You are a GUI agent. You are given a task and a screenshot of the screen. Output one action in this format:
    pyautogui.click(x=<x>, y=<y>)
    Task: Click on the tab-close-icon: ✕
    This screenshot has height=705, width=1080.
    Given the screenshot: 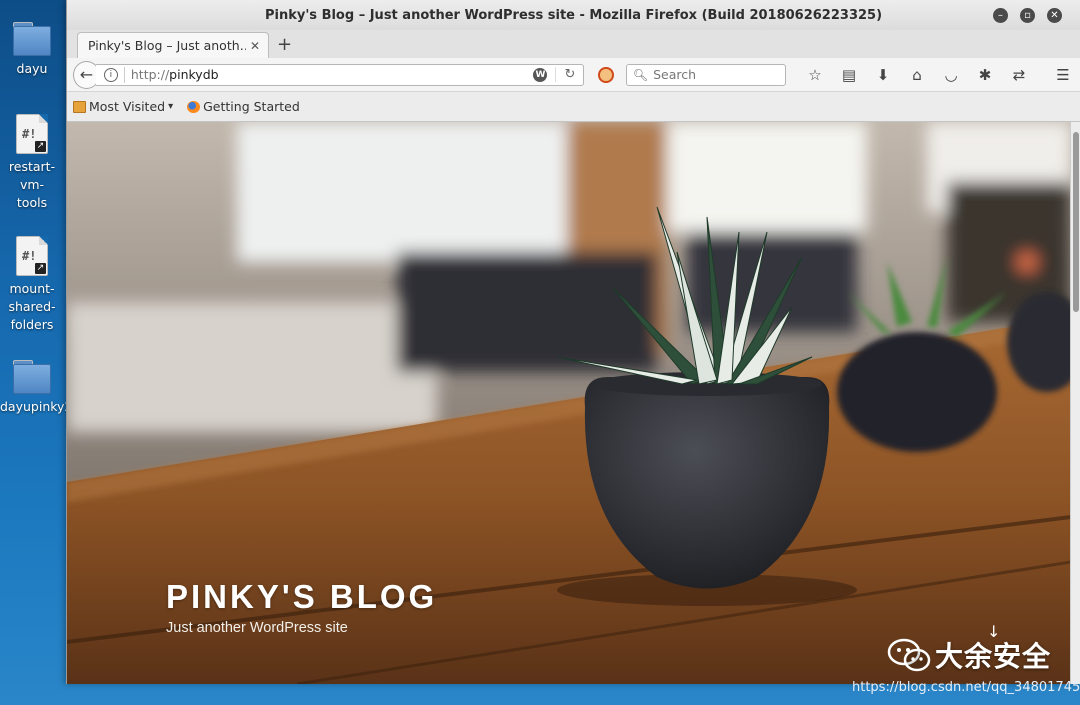 What is the action you would take?
    pyautogui.click(x=255, y=46)
    